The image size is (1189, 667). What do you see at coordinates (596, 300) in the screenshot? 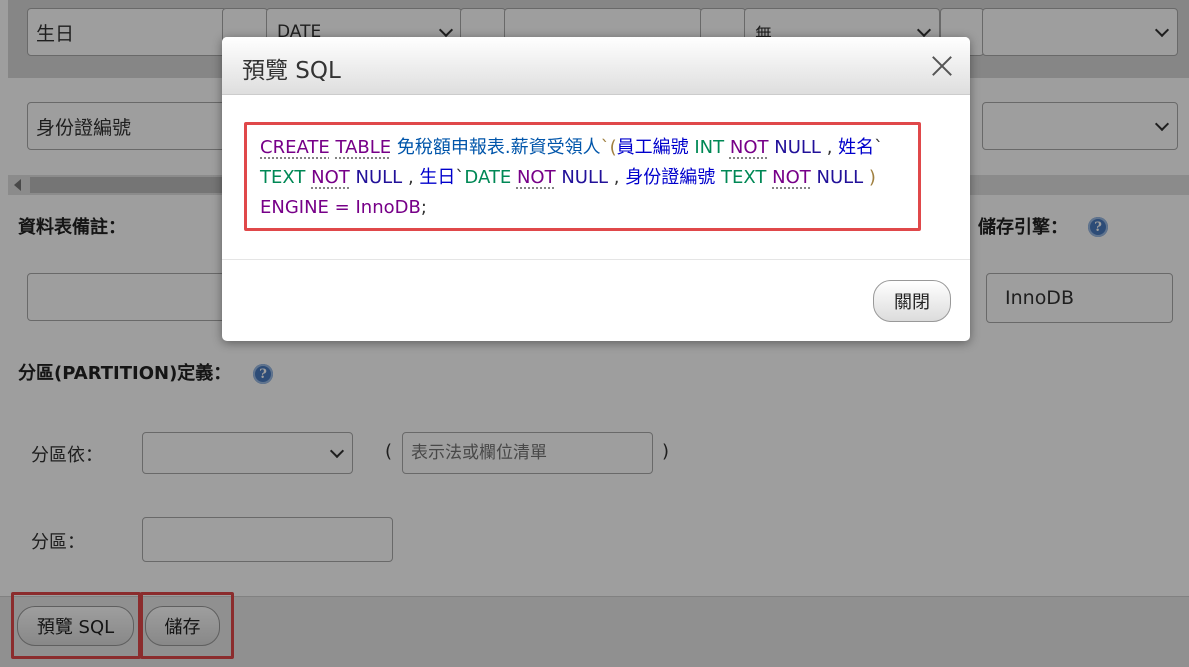
I see `dialog-footer: 關閉` at bounding box center [596, 300].